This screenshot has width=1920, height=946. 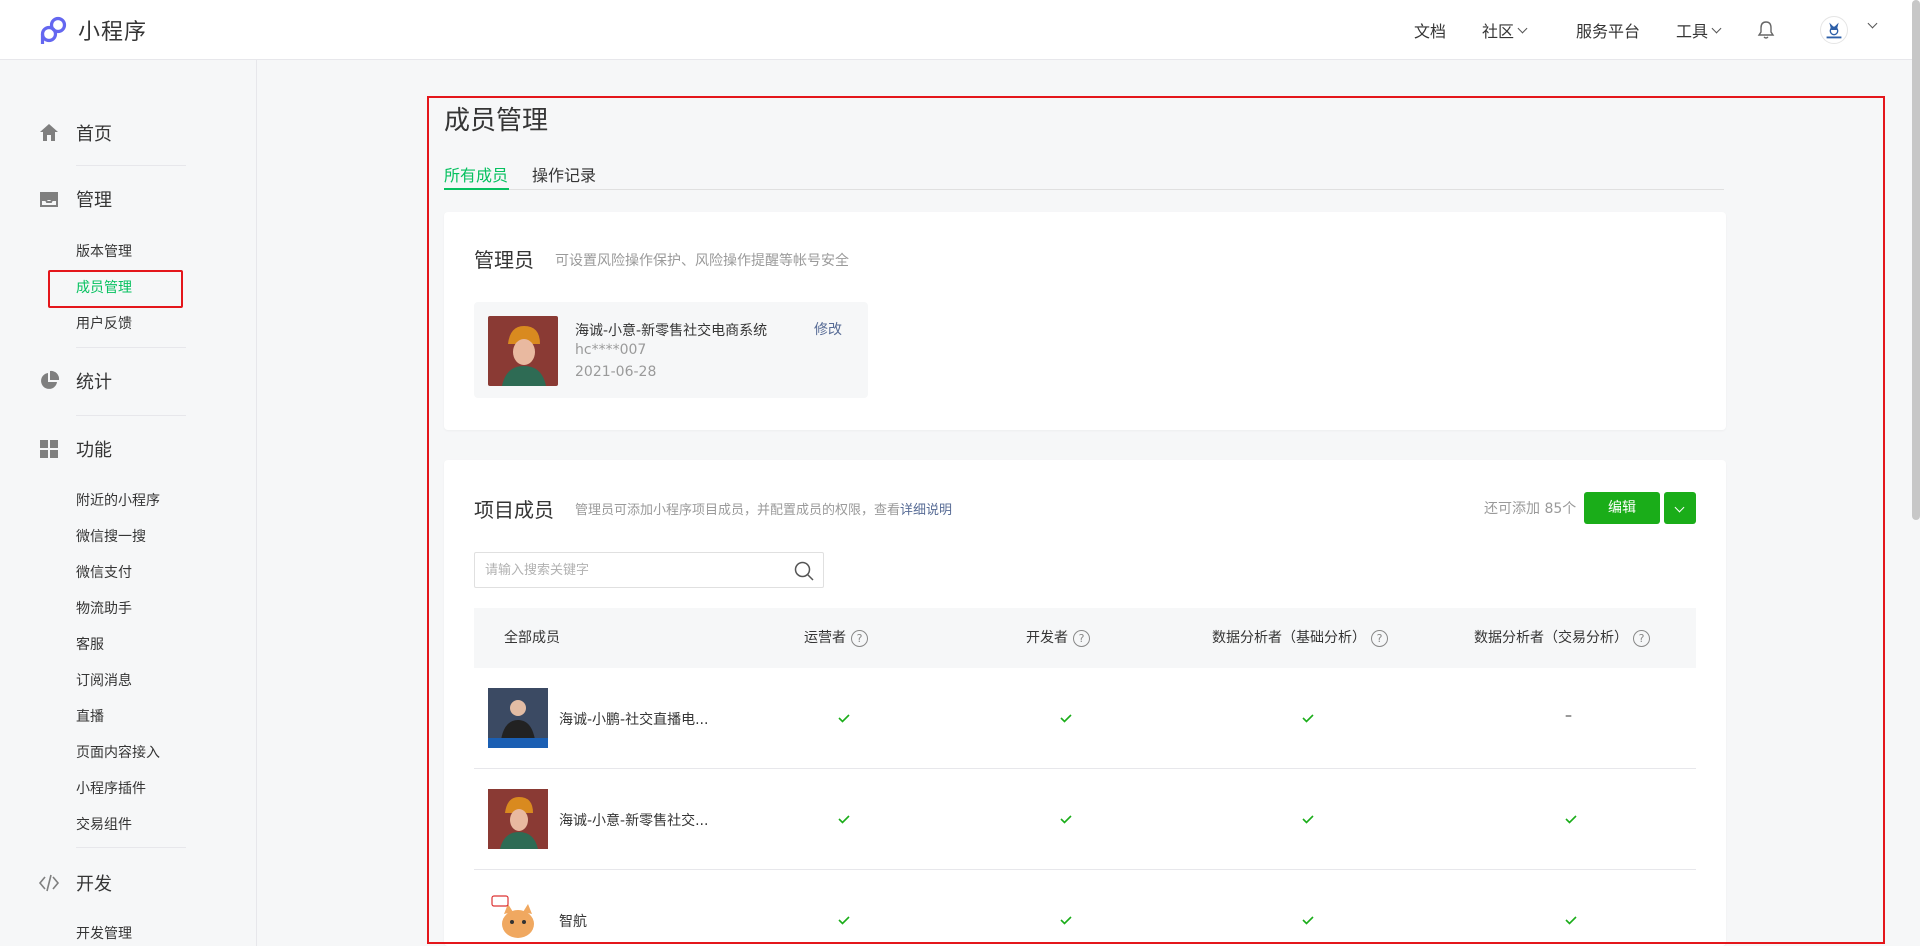 I want to click on logo: 小程序, so click(x=92, y=30).